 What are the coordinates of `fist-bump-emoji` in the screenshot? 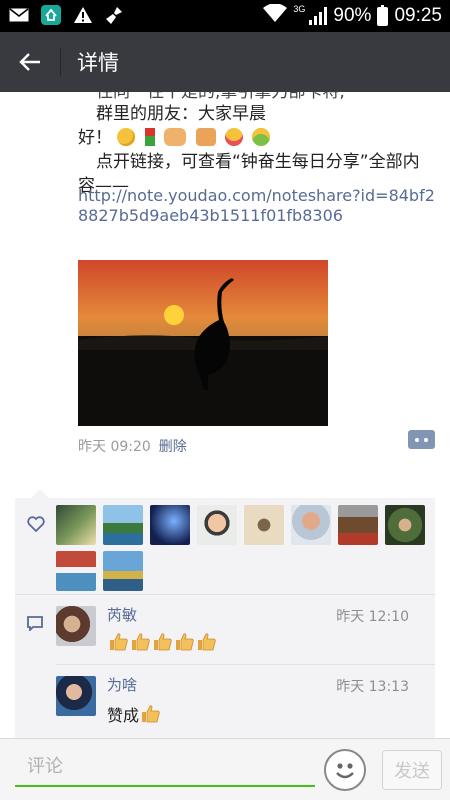 It's located at (205, 137).